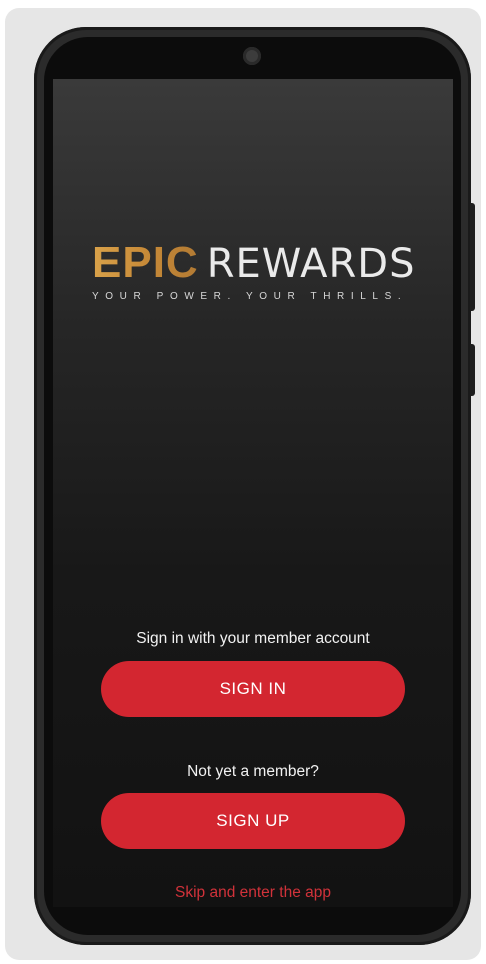  I want to click on logo-epic: EPIC, so click(145, 262).